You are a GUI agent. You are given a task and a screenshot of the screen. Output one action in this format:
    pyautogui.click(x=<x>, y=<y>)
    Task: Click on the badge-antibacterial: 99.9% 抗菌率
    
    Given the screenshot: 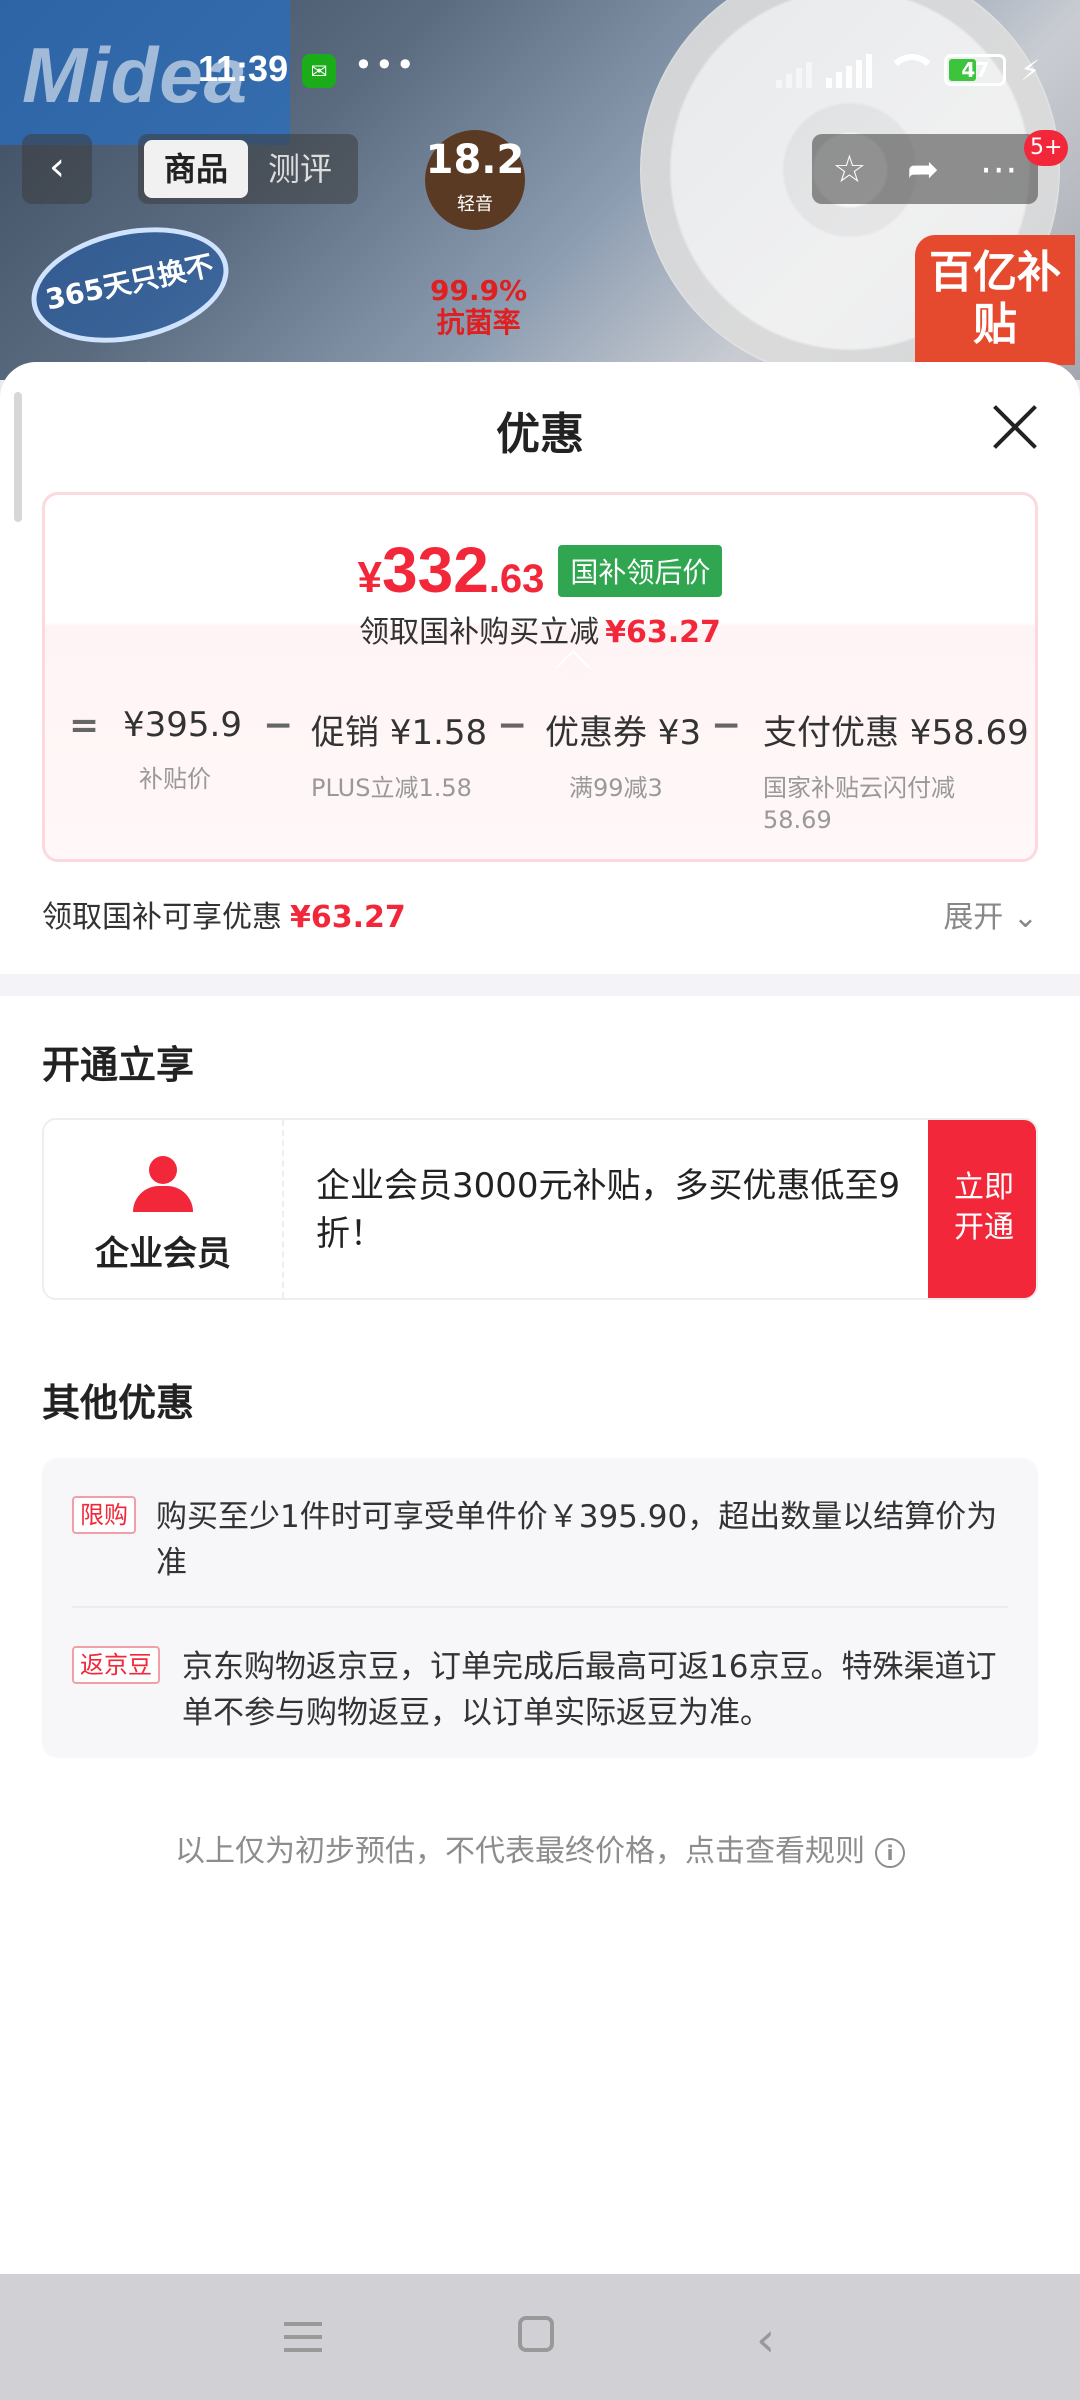 What is the action you would take?
    pyautogui.click(x=478, y=307)
    